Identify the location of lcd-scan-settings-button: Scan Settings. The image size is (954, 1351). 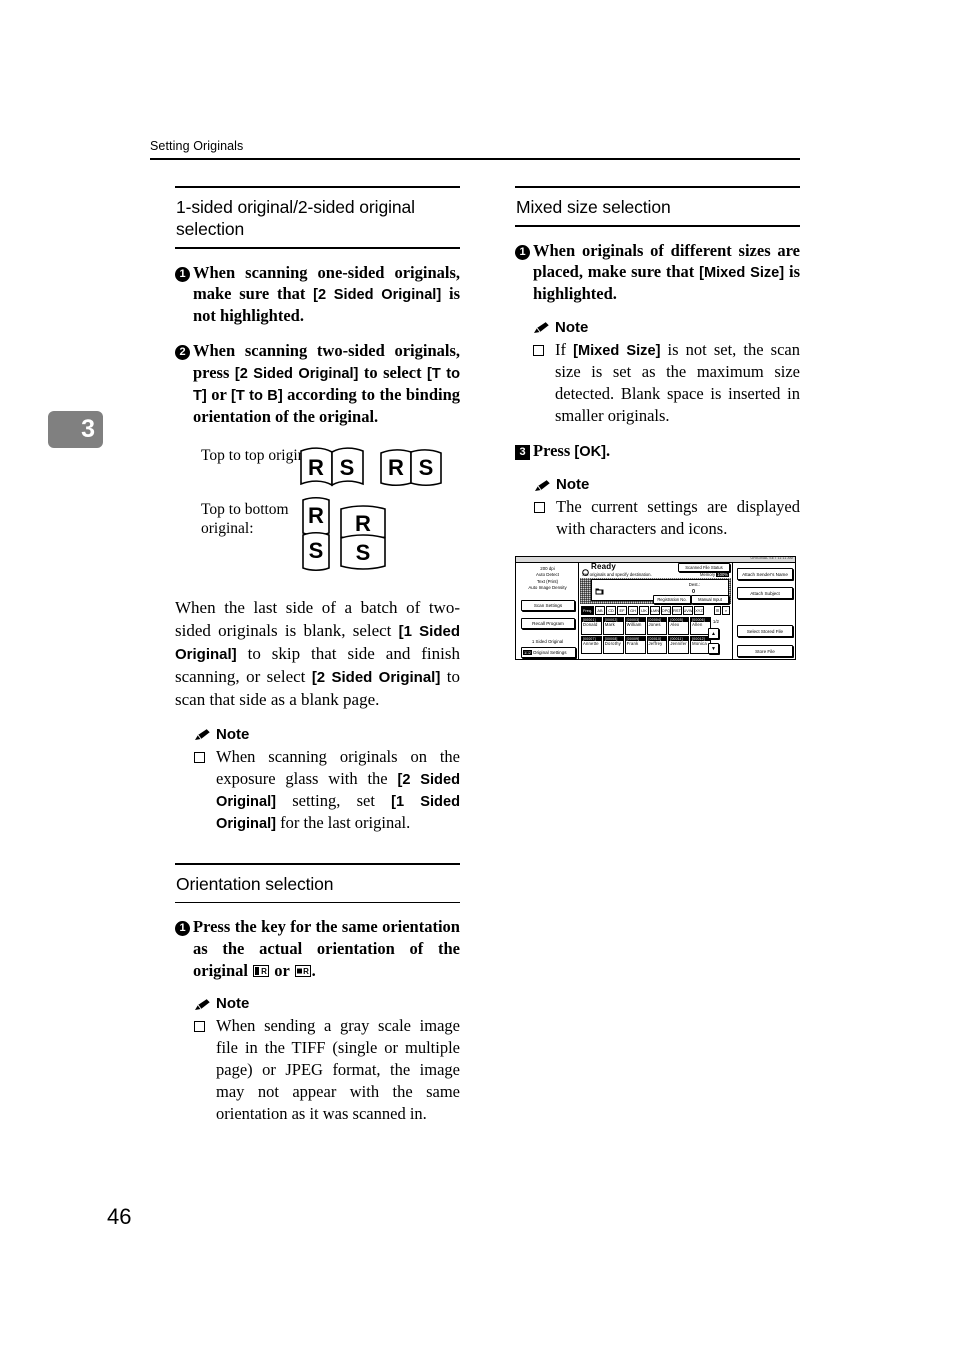
(548, 606).